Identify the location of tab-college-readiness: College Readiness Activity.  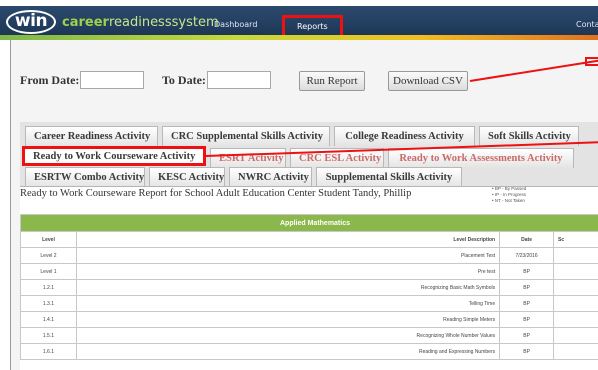
(404, 136).